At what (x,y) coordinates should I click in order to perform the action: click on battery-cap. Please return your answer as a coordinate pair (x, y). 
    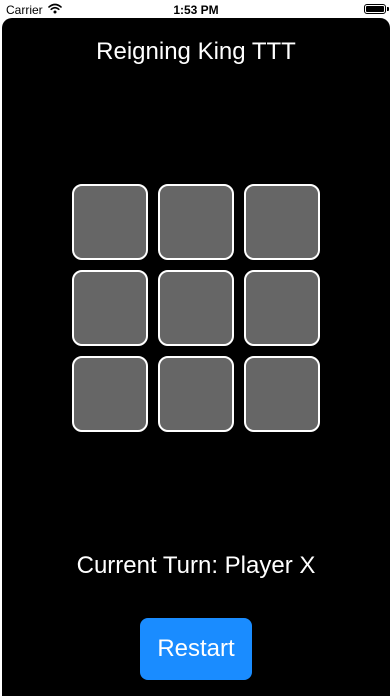
    Looking at the image, I should click on (388, 9).